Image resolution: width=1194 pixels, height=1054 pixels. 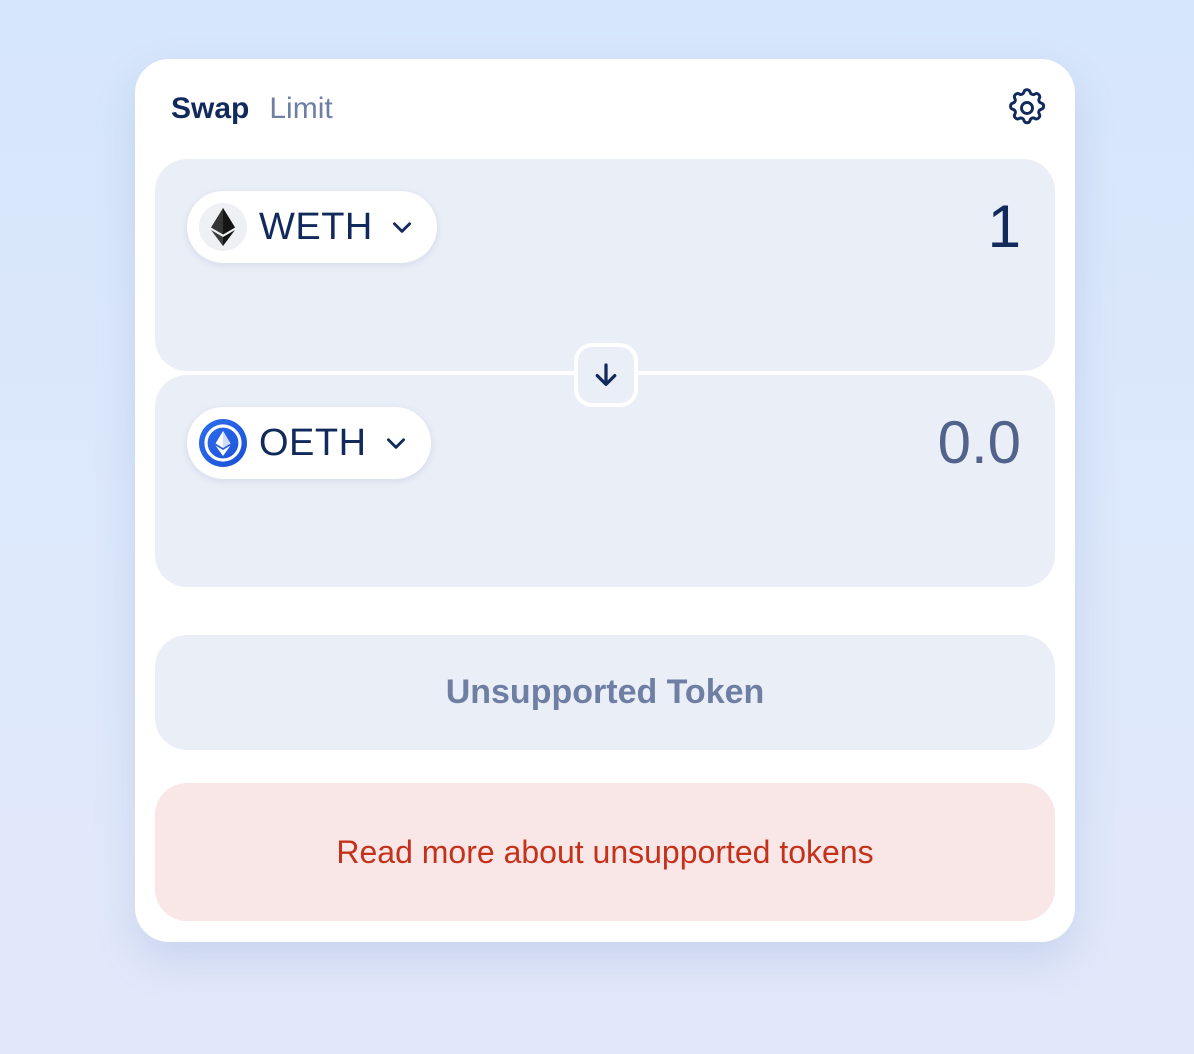 I want to click on output-token-symbol: OETH, so click(x=313, y=442).